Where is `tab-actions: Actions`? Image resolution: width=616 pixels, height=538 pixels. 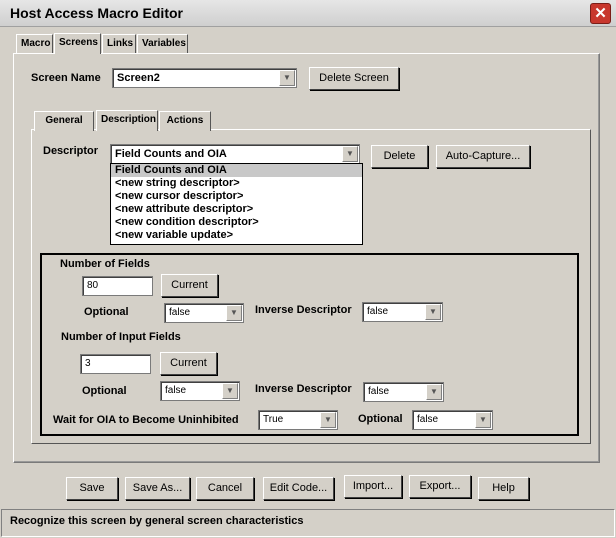
tab-actions: Actions is located at coordinates (185, 121).